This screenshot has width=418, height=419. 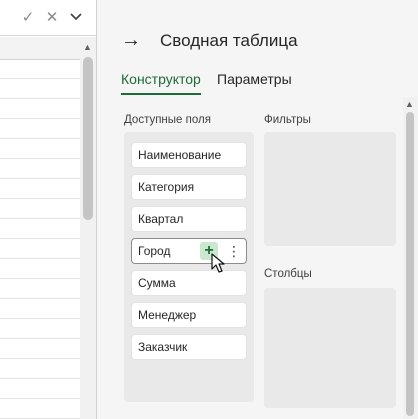 I want to click on field-item-manager: Менеджер, so click(x=189, y=315).